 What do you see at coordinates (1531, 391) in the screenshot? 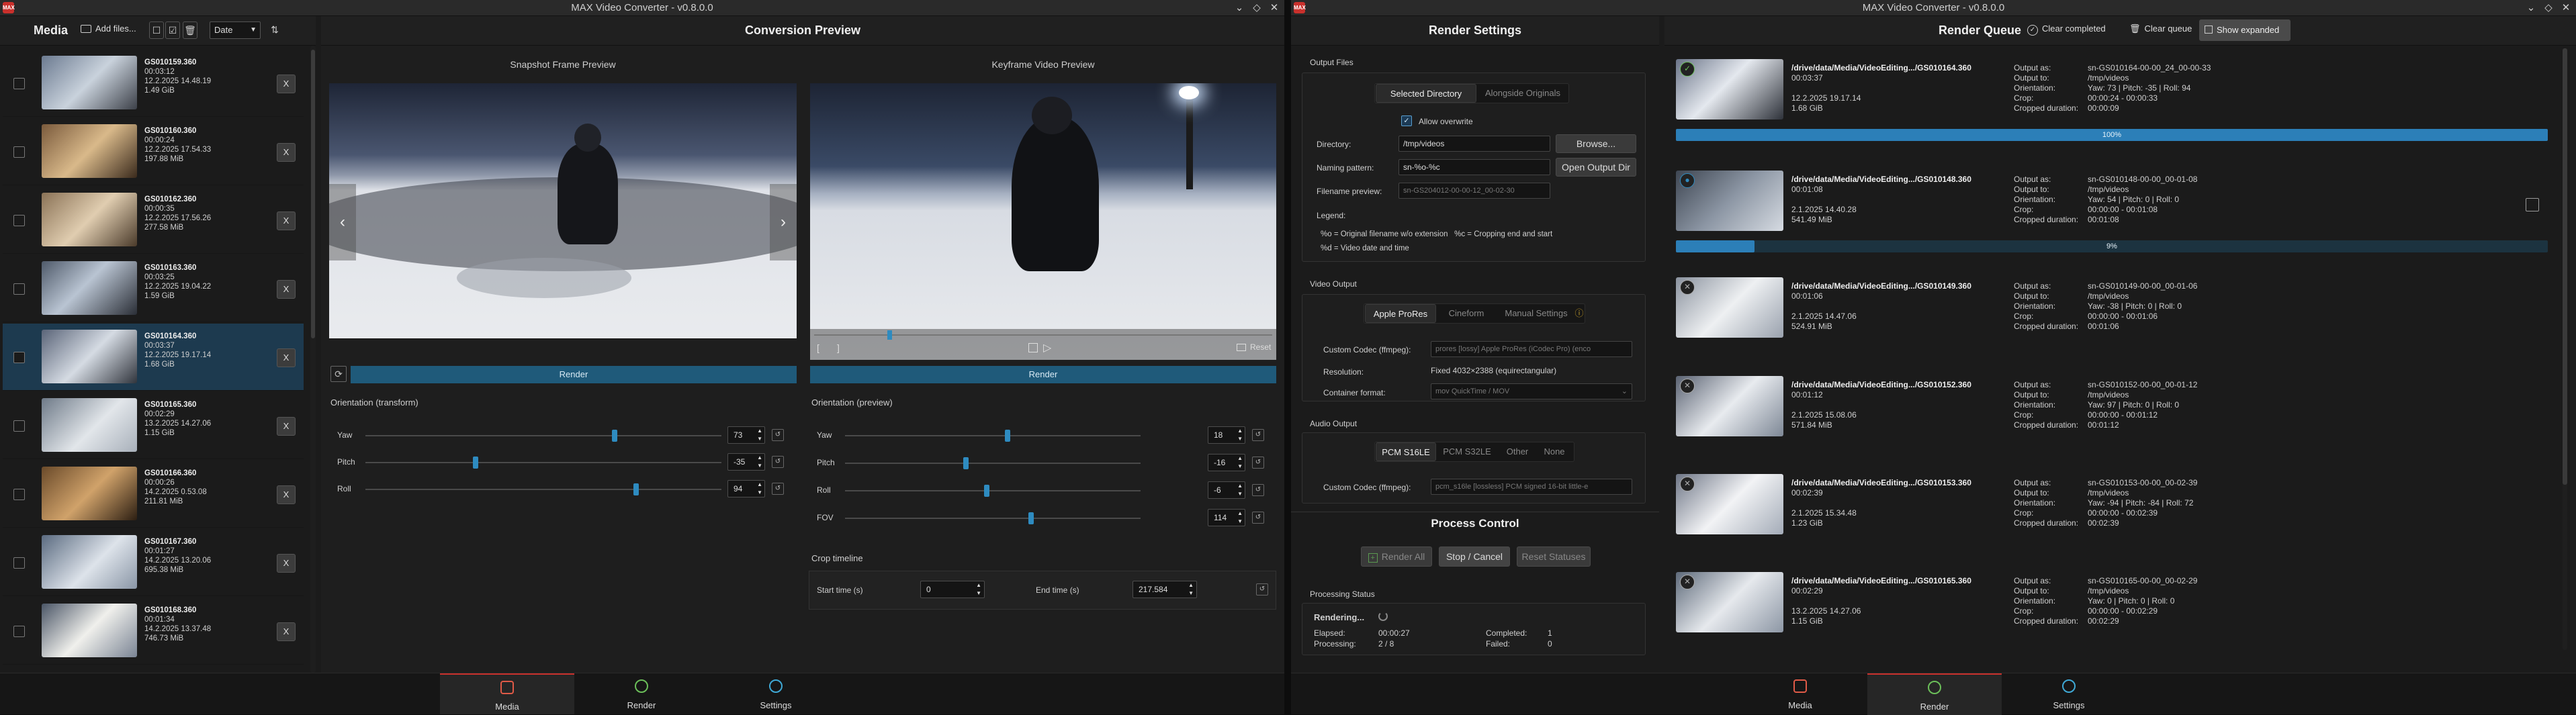
I see `container-format-select: mov QuickTime / MOV⌄` at bounding box center [1531, 391].